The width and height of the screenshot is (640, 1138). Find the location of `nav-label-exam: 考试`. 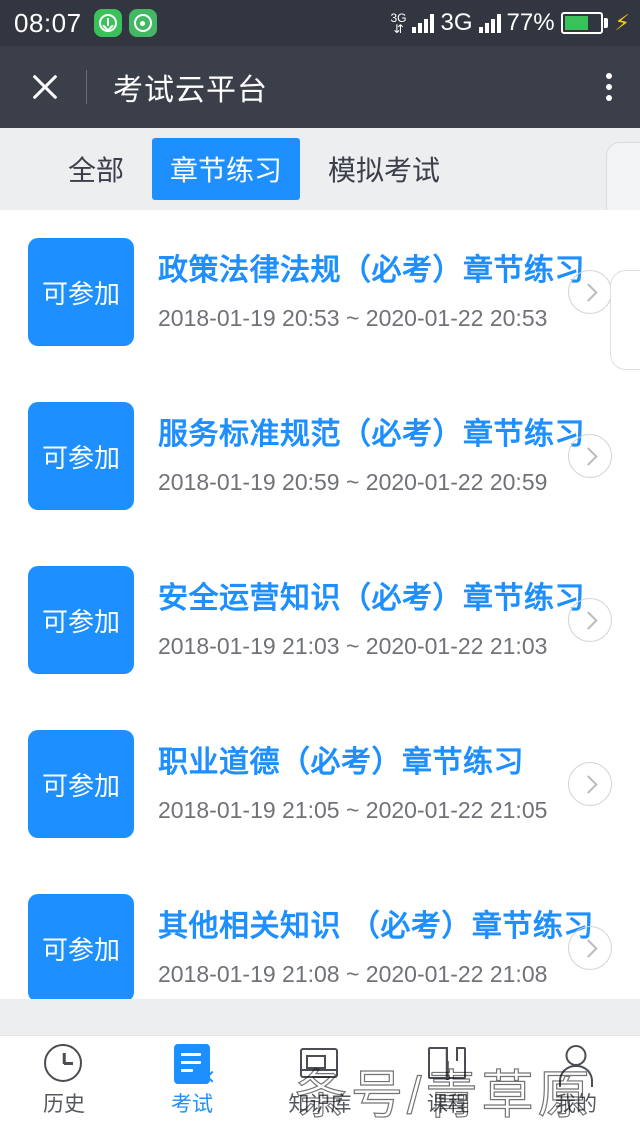

nav-label-exam: 考试 is located at coordinates (192, 1104).